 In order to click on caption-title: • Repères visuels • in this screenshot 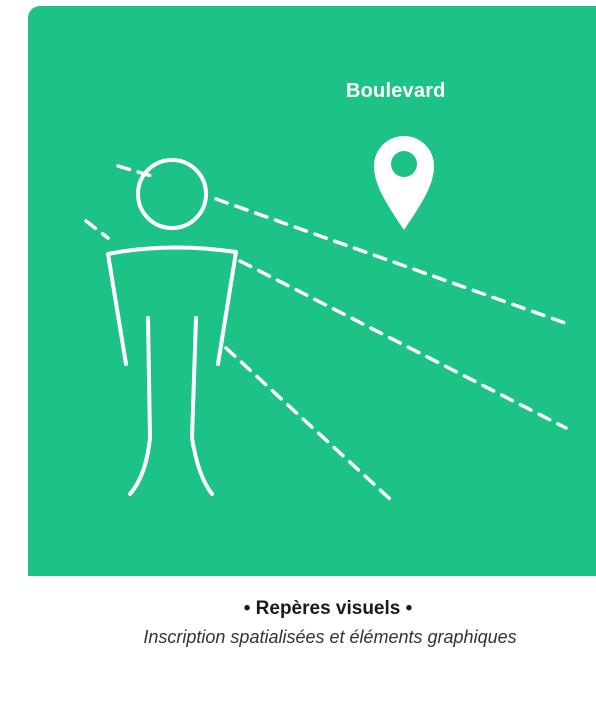, I will do `click(328, 608)`.